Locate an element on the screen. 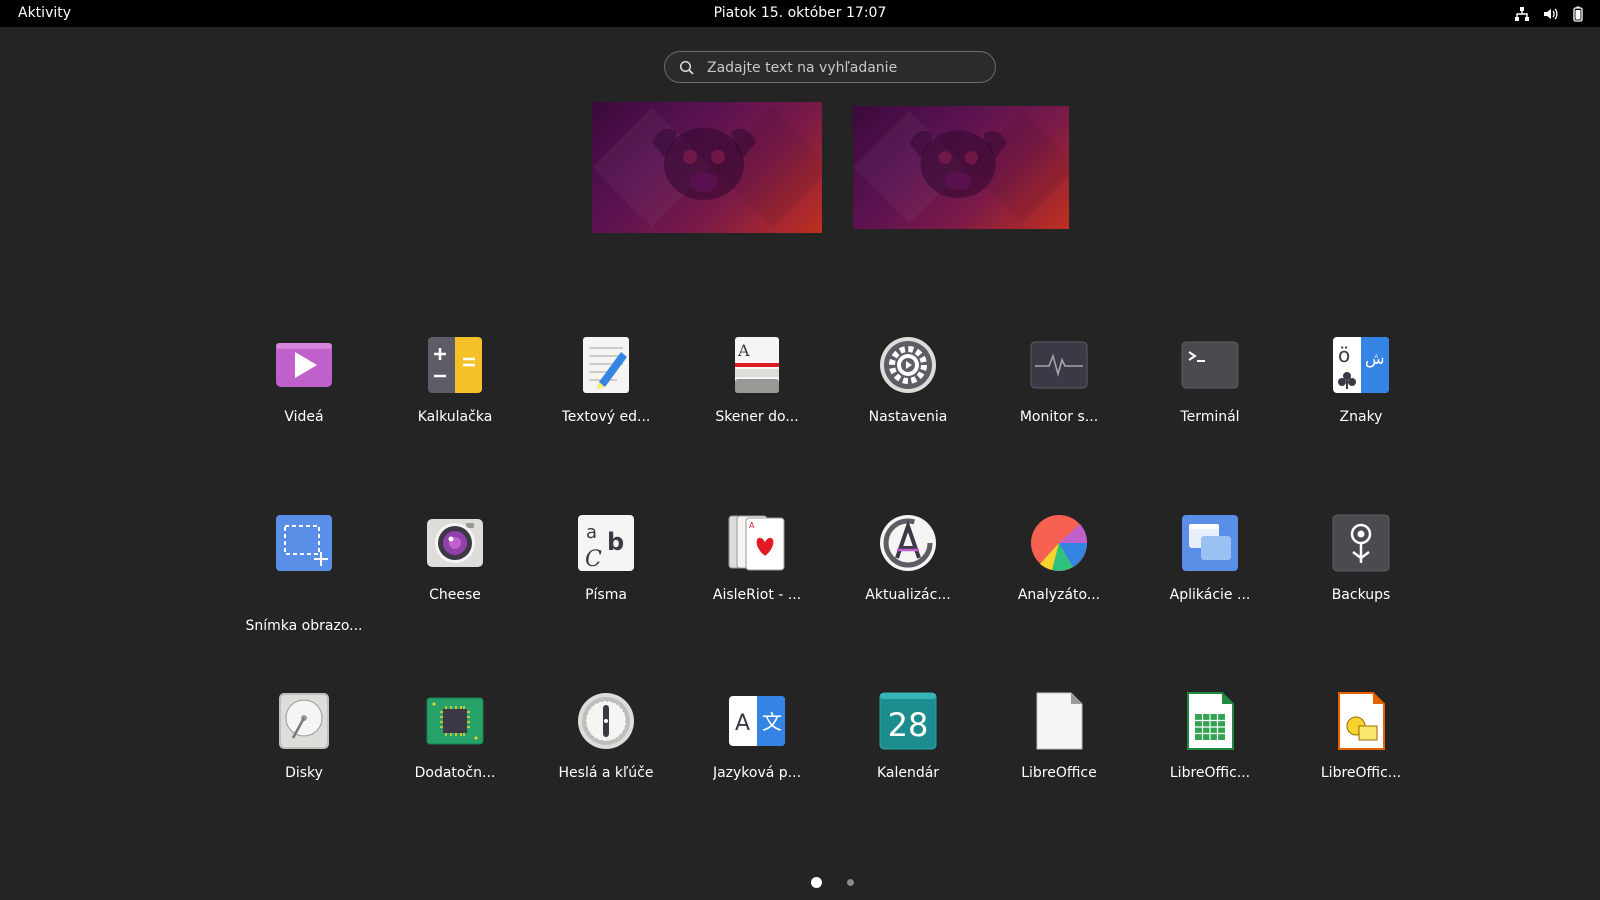 Image resolution: width=1600 pixels, height=900 pixels. app-label: Kalendár is located at coordinates (908, 773).